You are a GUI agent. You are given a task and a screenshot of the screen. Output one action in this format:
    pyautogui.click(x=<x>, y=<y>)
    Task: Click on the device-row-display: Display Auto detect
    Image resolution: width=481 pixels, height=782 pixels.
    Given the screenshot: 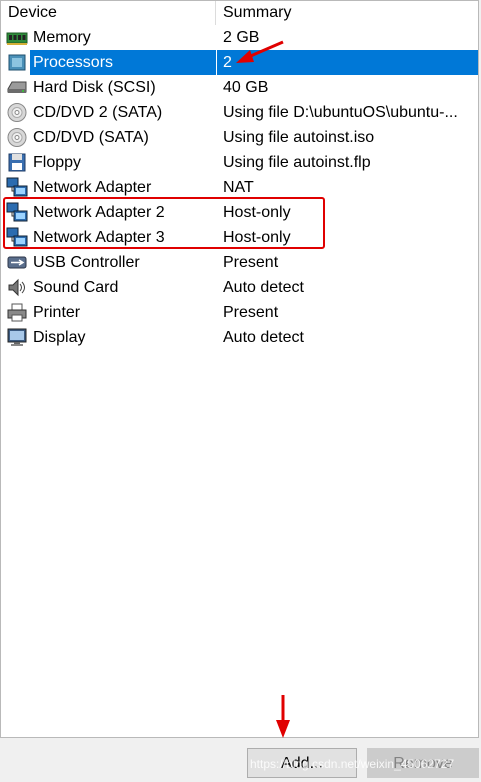 What is the action you would take?
    pyautogui.click(x=239, y=337)
    